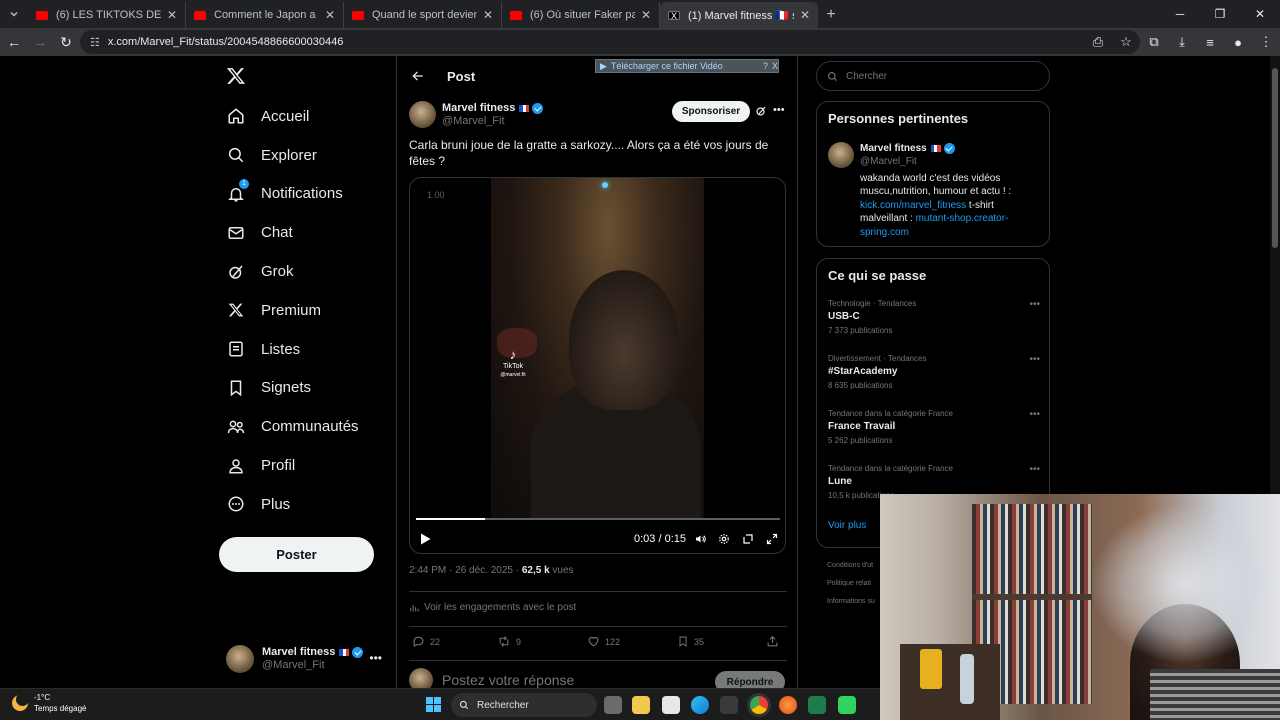 The image size is (1280, 720). I want to click on browser-tab: Quand le sport devient TOXIQU ✕, so click(423, 15).